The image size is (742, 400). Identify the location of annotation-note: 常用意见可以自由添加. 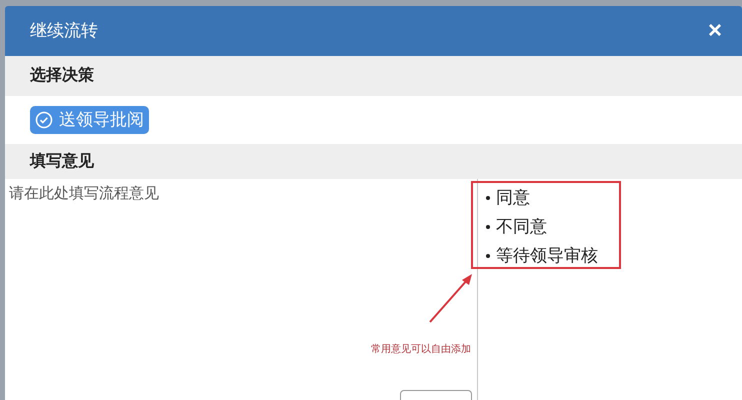
(421, 349).